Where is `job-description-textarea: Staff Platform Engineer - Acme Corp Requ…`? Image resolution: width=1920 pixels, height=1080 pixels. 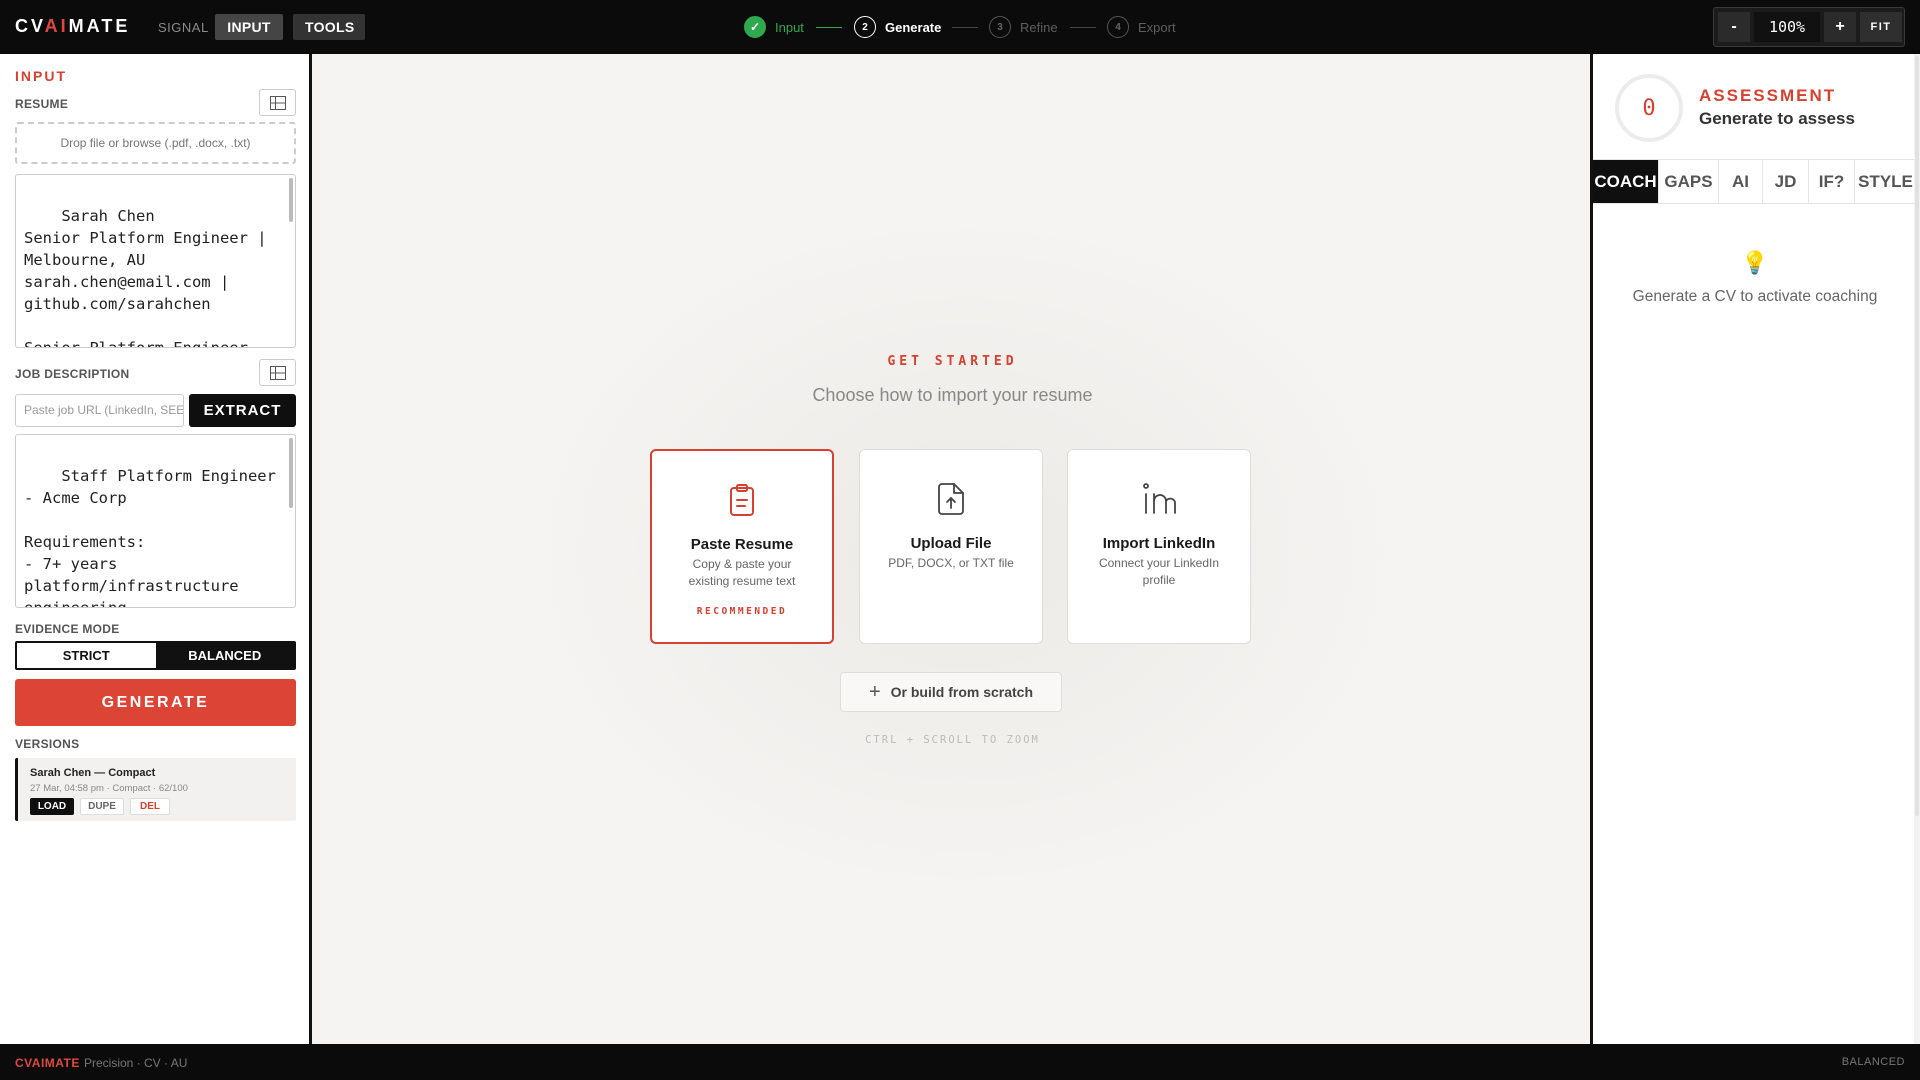 job-description-textarea: Staff Platform Engineer - Acme Corp Requ… is located at coordinates (155, 521).